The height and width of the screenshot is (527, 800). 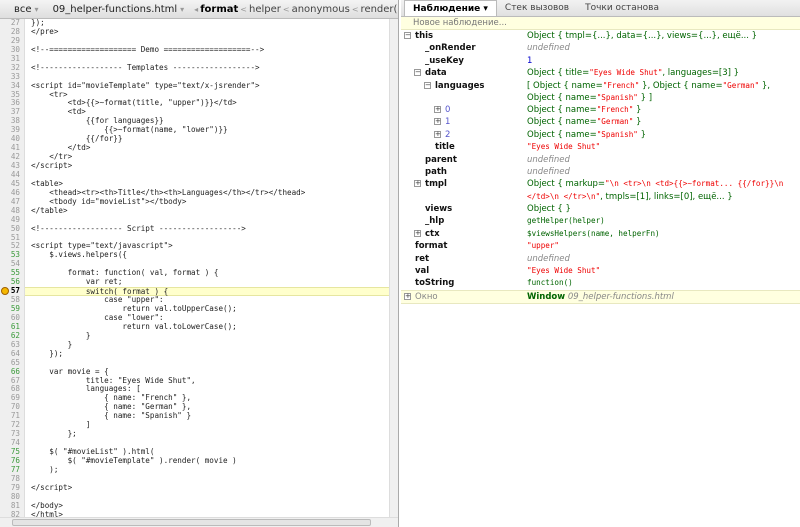 I want to click on watch-label-cell: ret, so click(x=464, y=259).